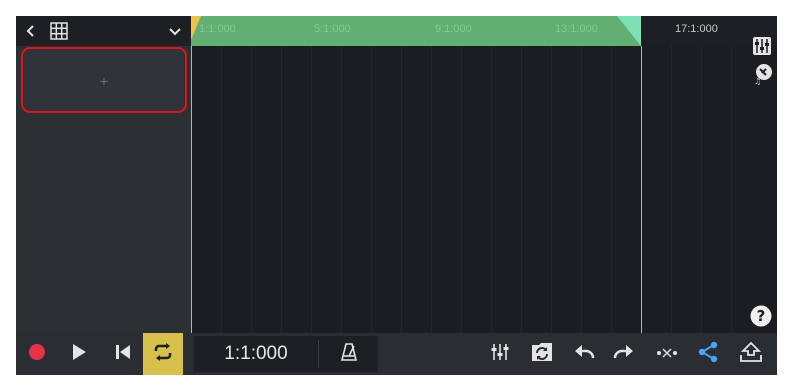 This screenshot has height=392, width=793. I want to click on add-track-button: +, so click(104, 81).